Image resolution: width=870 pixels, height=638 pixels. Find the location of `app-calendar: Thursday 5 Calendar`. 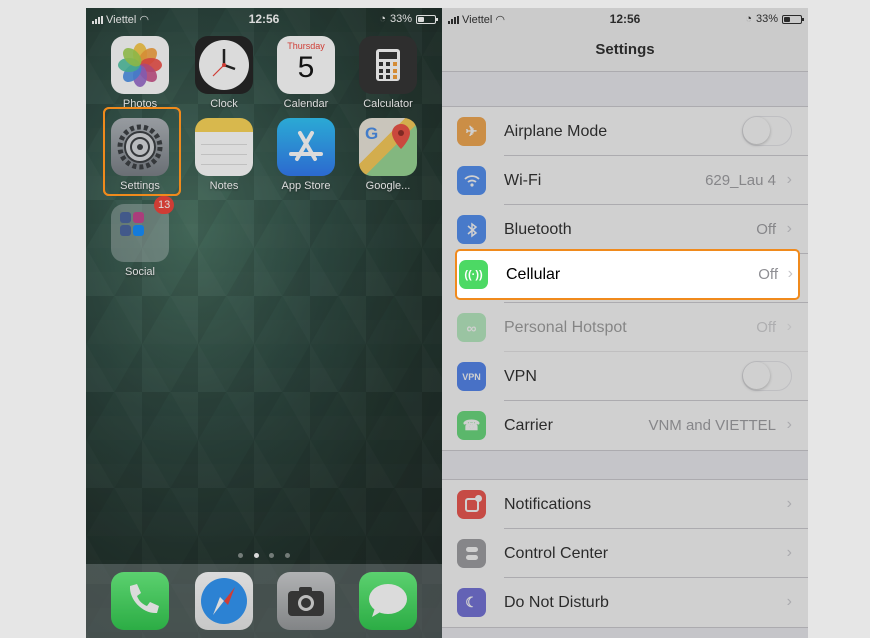

app-calendar: Thursday 5 Calendar is located at coordinates (306, 73).